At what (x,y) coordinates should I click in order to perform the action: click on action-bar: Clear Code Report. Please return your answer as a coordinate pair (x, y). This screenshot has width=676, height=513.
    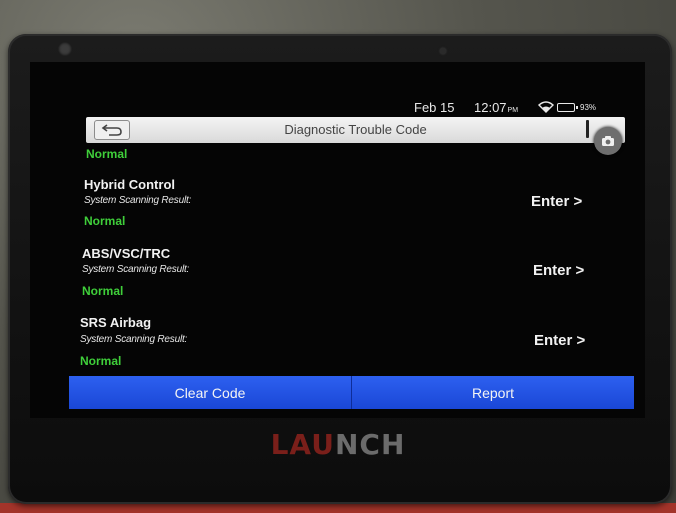
    Looking at the image, I should click on (351, 392).